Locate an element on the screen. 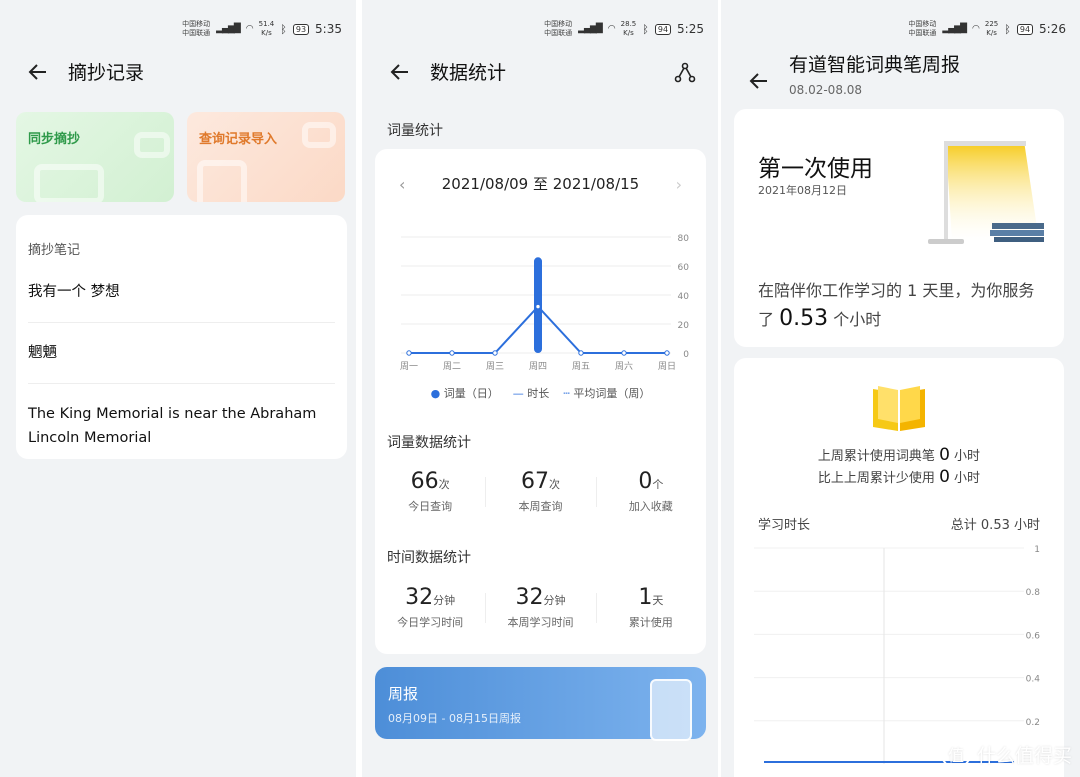 This screenshot has width=1080, height=777. stat-label: 加入收藏 is located at coordinates (650, 506).